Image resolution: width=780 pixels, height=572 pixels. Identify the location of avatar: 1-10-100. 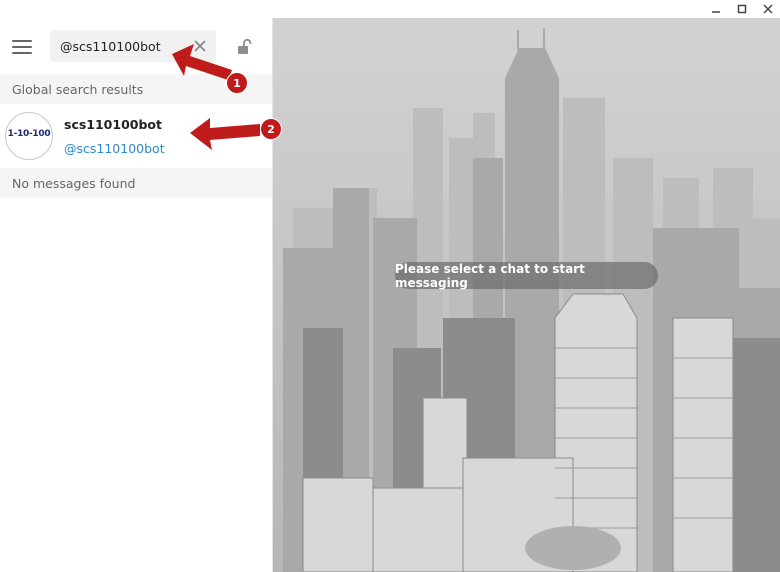
(29, 136).